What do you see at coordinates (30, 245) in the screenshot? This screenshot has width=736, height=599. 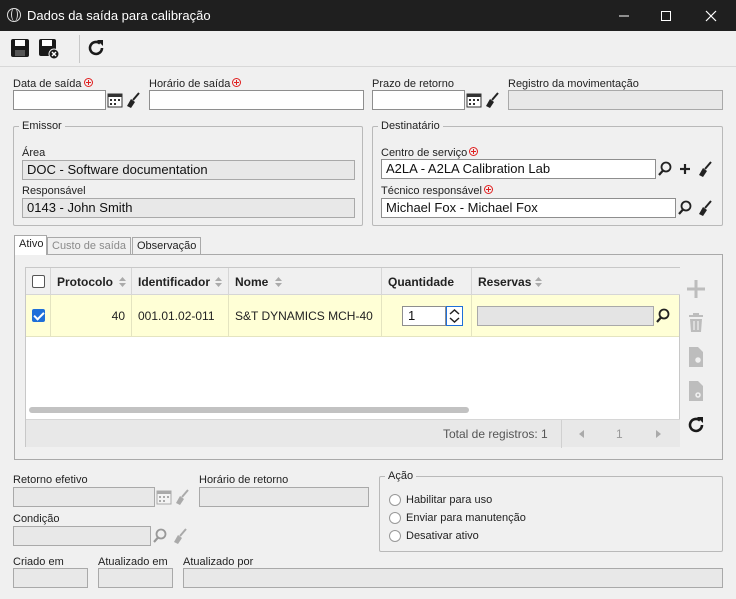 I see `tab-ativo: Ativo` at bounding box center [30, 245].